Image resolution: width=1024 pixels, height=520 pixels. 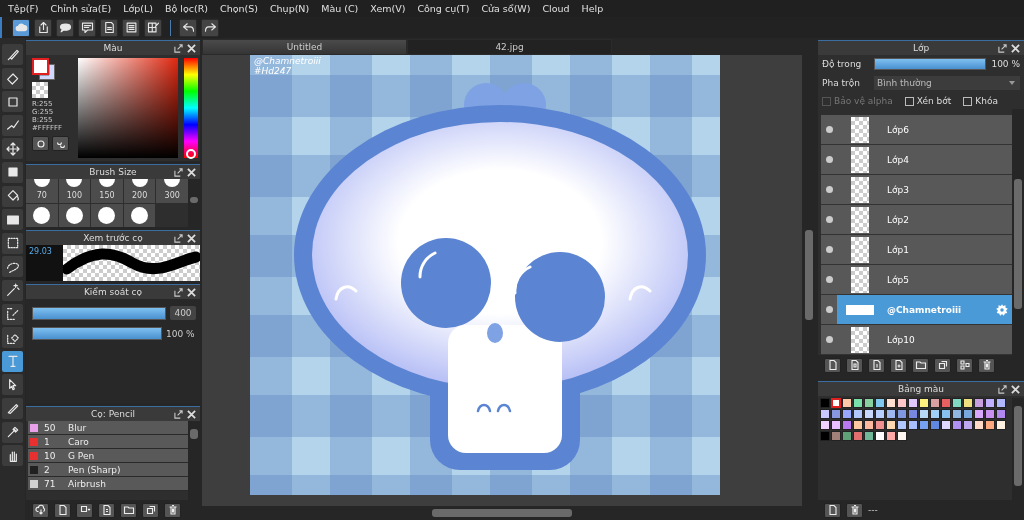 I want to click on layer-row: Lớp6, so click(x=916, y=130).